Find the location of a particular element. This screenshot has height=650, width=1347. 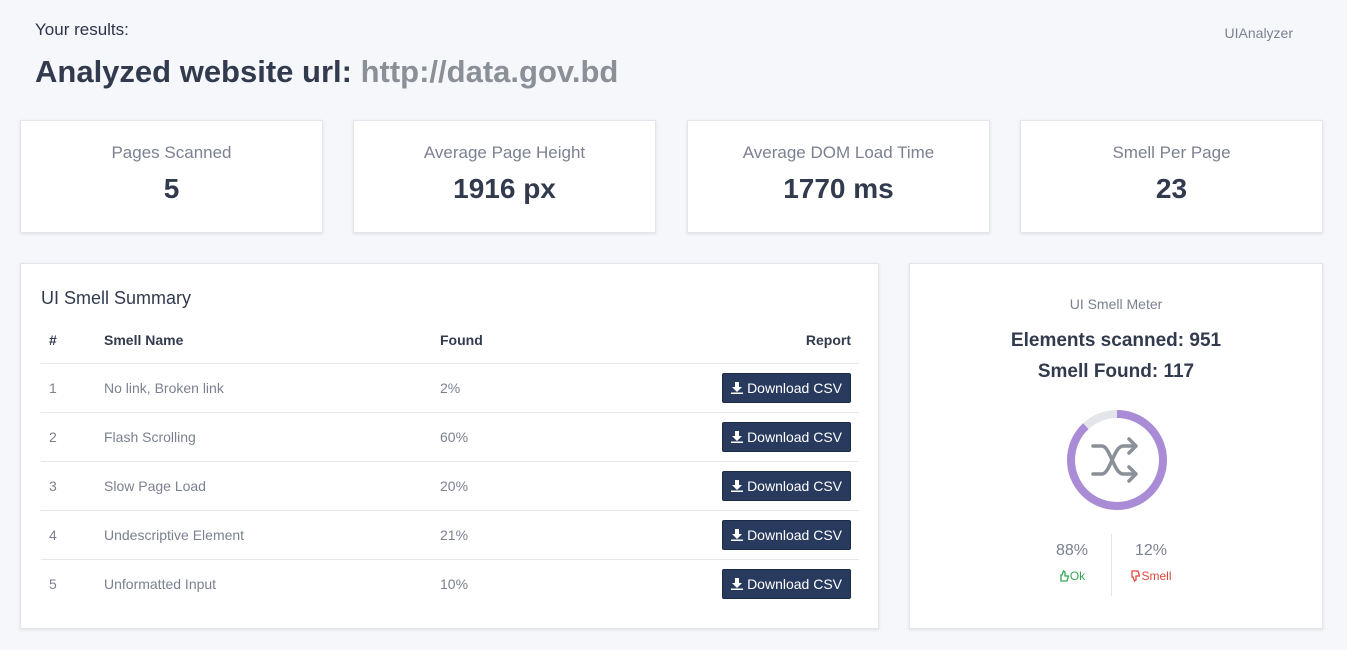

summary-title: UI Smell Summary is located at coordinates (116, 298).